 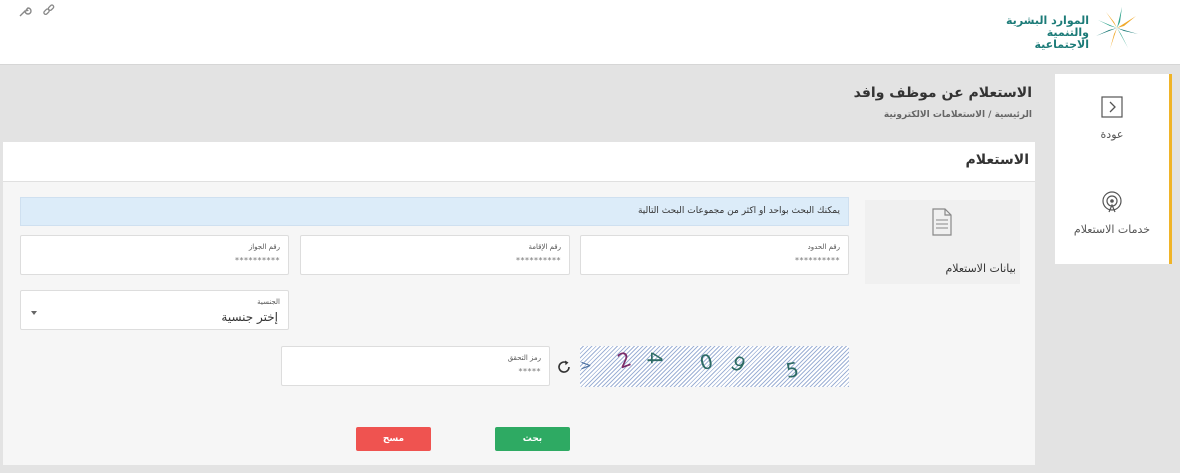 What do you see at coordinates (738, 364) in the screenshot?
I see `captcha-glyph: 9` at bounding box center [738, 364].